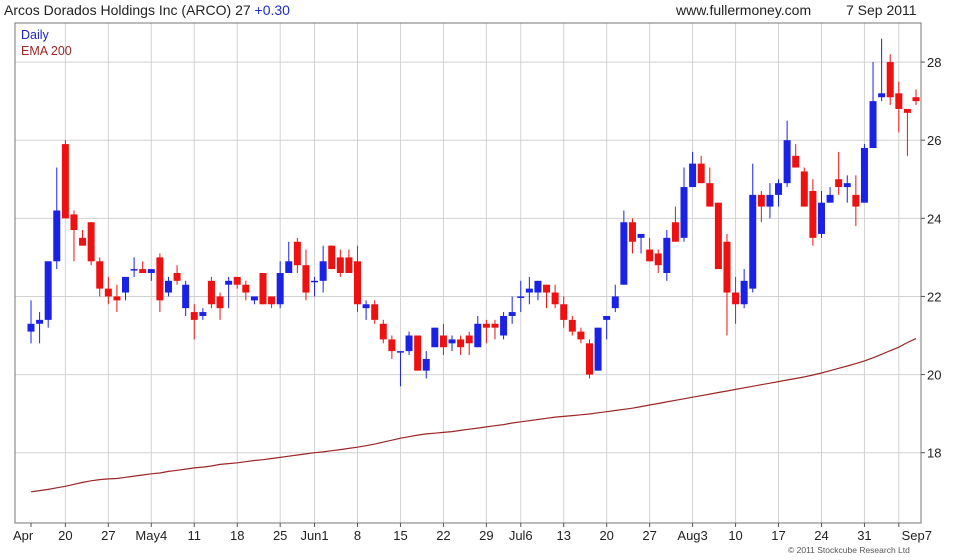 The image size is (980, 560). What do you see at coordinates (65, 535) in the screenshot?
I see `x-tick-label: 20` at bounding box center [65, 535].